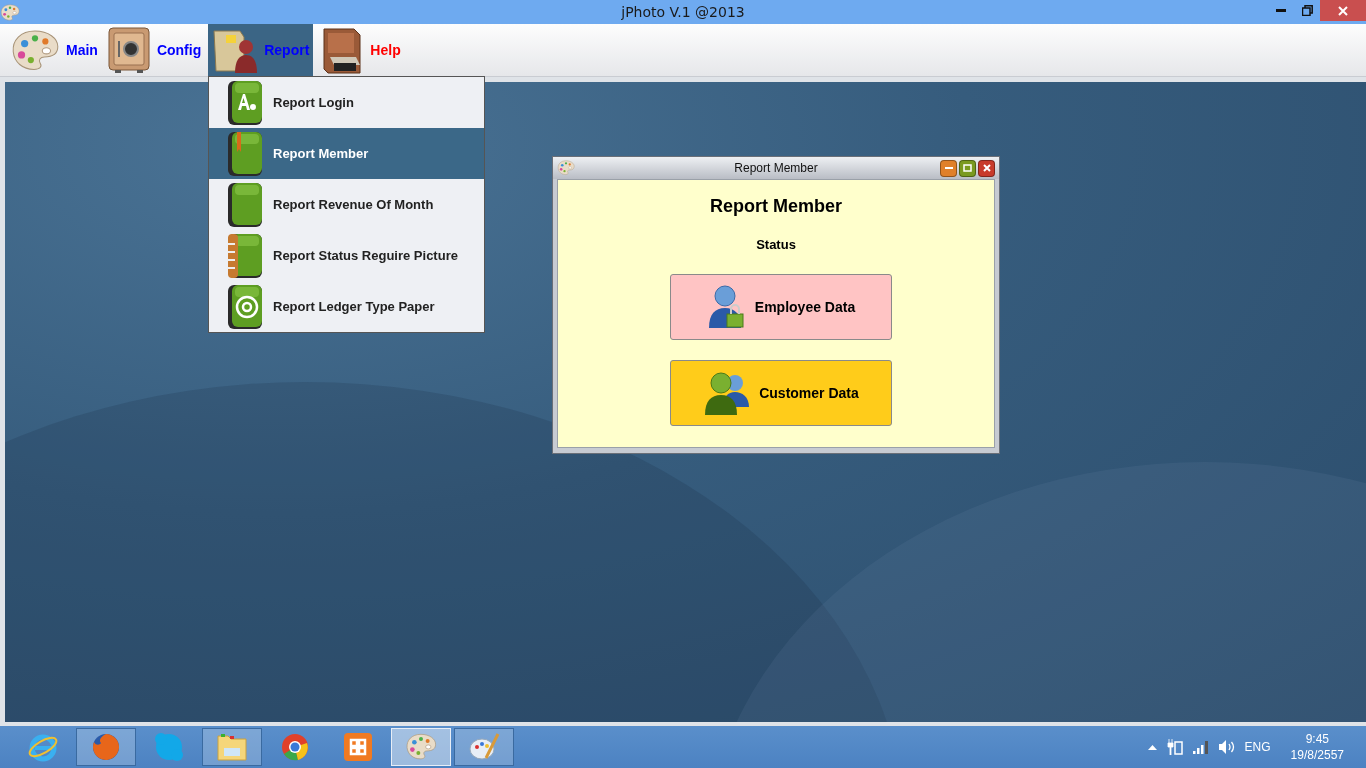  Describe the element at coordinates (727, 393) in the screenshot. I see `users-icon` at that location.